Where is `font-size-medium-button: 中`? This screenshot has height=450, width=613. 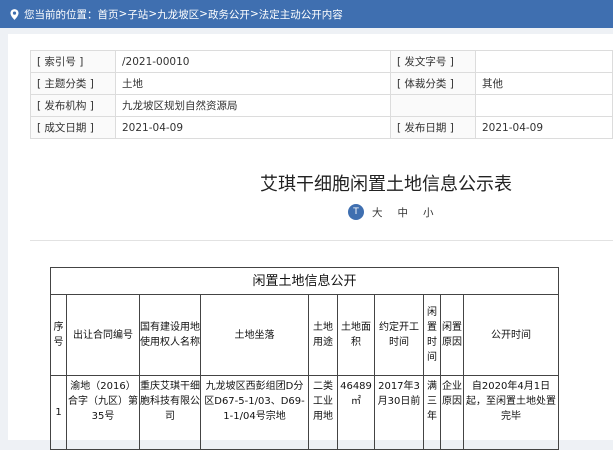
font-size-medium-button: 中 is located at coordinates (403, 212).